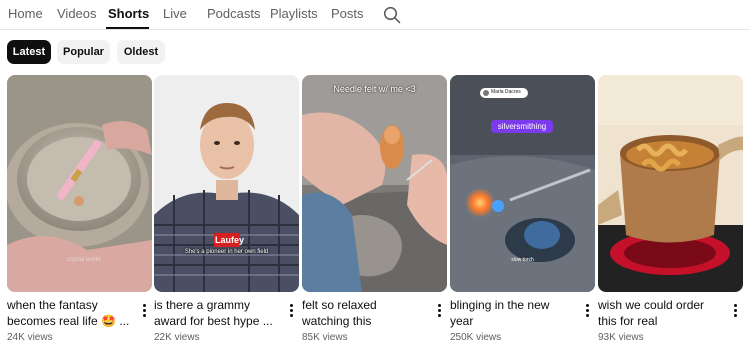  Describe the element at coordinates (30, 337) in the screenshot. I see `view-count: 24K views` at that location.